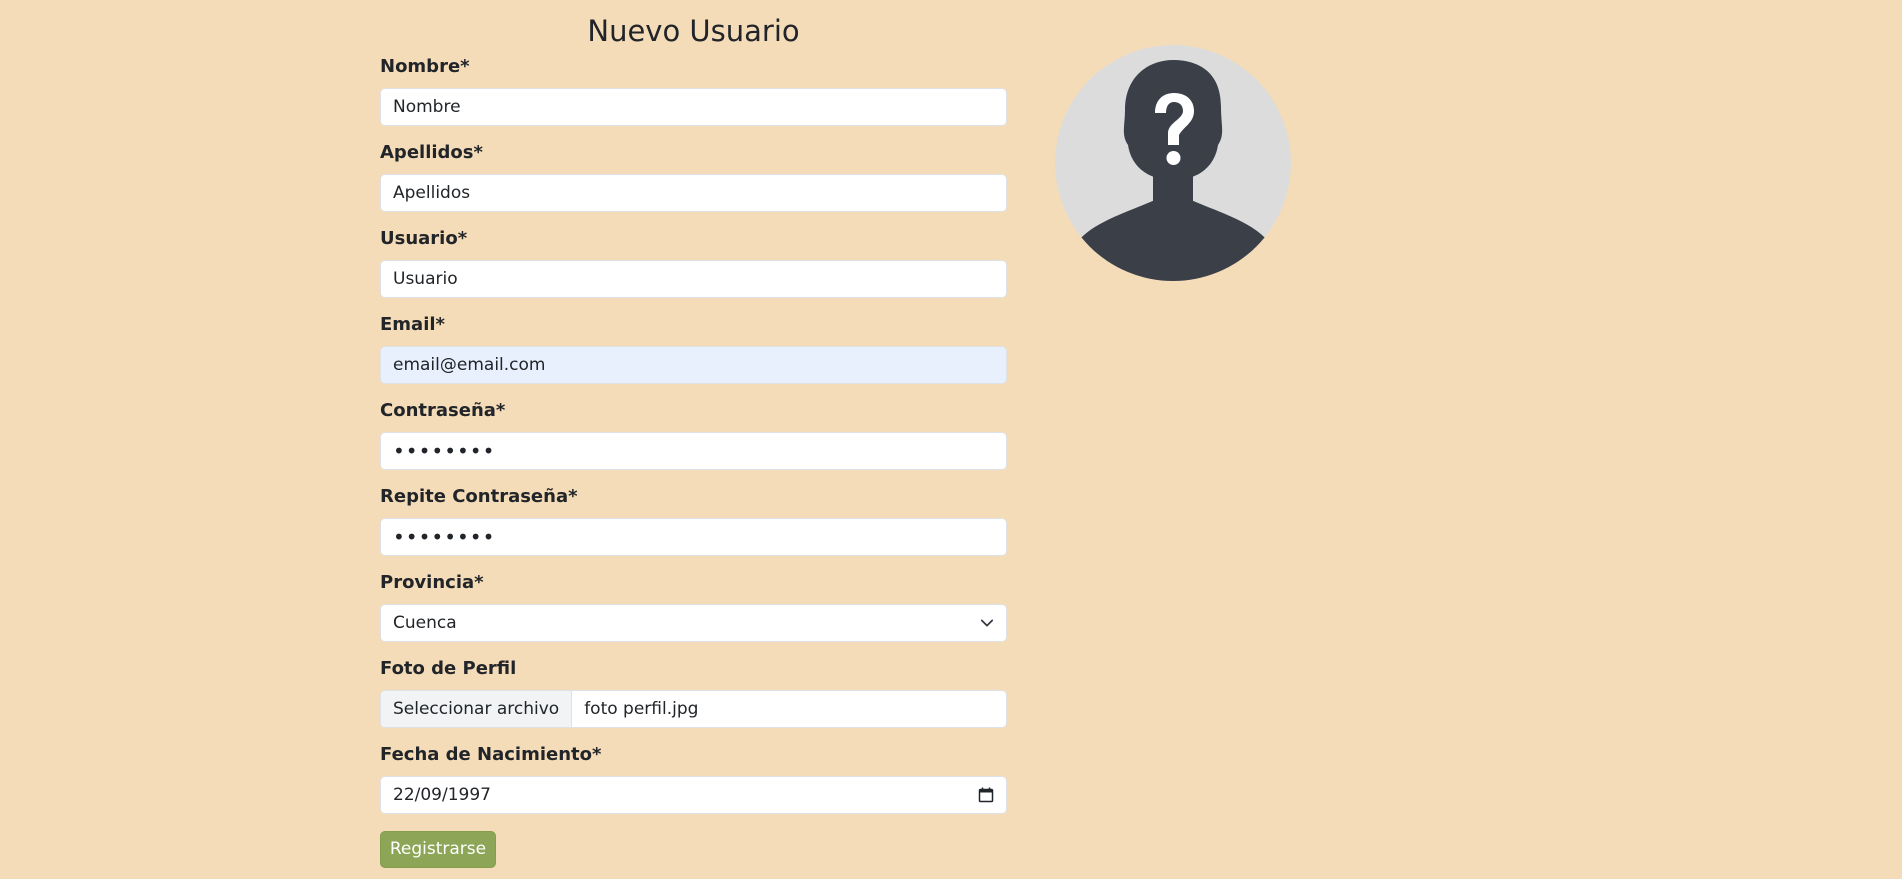  What do you see at coordinates (431, 152) in the screenshot?
I see `apellidos-label: Apellidos*` at bounding box center [431, 152].